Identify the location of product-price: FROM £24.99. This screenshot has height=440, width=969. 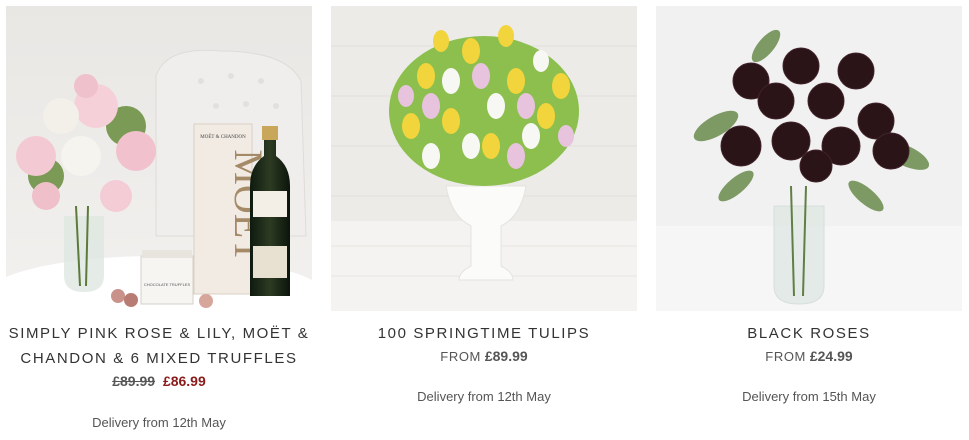
(809, 356).